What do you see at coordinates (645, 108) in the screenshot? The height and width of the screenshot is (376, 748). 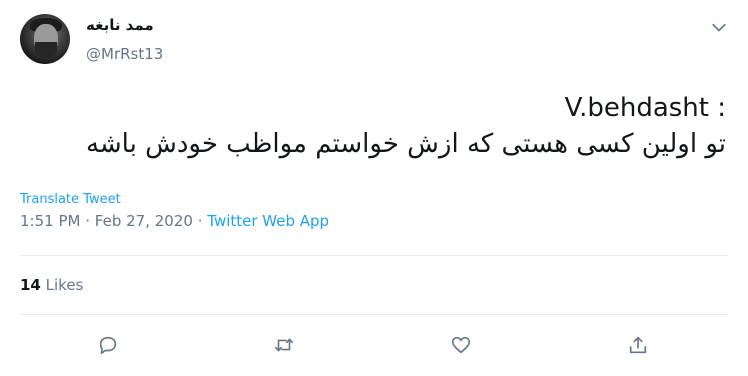 I see `tweet-text-line-1: V.behdasht :` at bounding box center [645, 108].